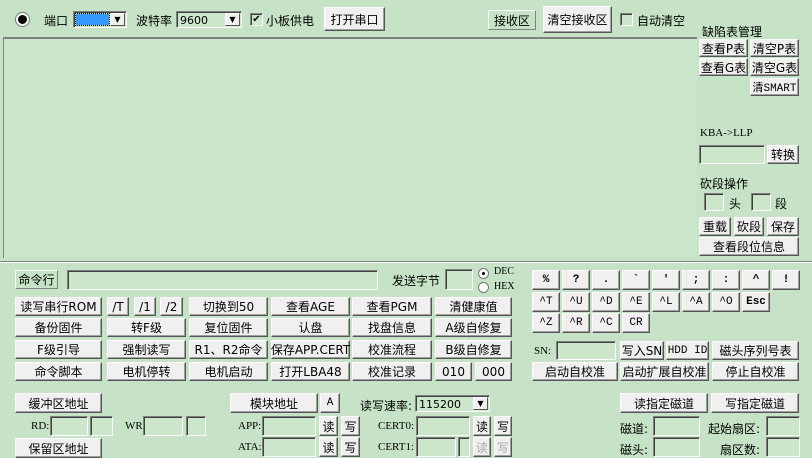 The height and width of the screenshot is (458, 812). What do you see at coordinates (546, 323) in the screenshot?
I see `key-button: ^Z` at bounding box center [546, 323].